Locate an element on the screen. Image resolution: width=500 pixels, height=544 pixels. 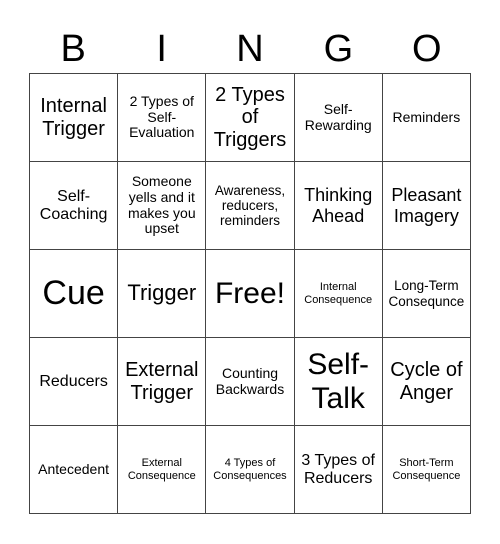
bingo-cell: Cue is located at coordinates (74, 294).